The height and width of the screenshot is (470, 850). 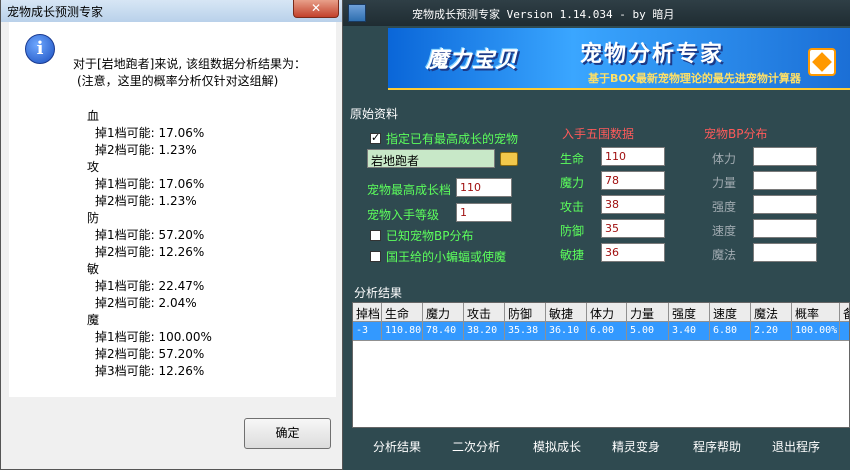 I want to click on stat-heading-atk: 攻, so click(x=93, y=167).